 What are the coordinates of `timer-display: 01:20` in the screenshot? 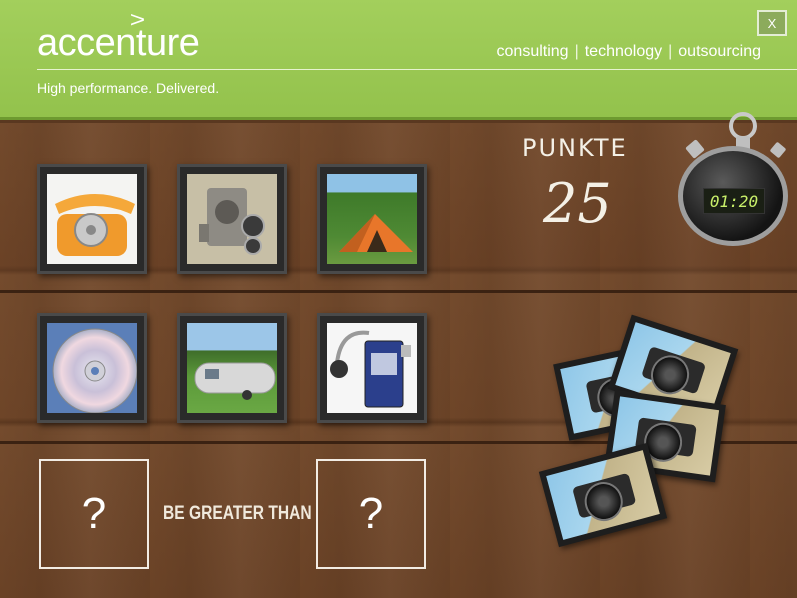 It's located at (734, 201).